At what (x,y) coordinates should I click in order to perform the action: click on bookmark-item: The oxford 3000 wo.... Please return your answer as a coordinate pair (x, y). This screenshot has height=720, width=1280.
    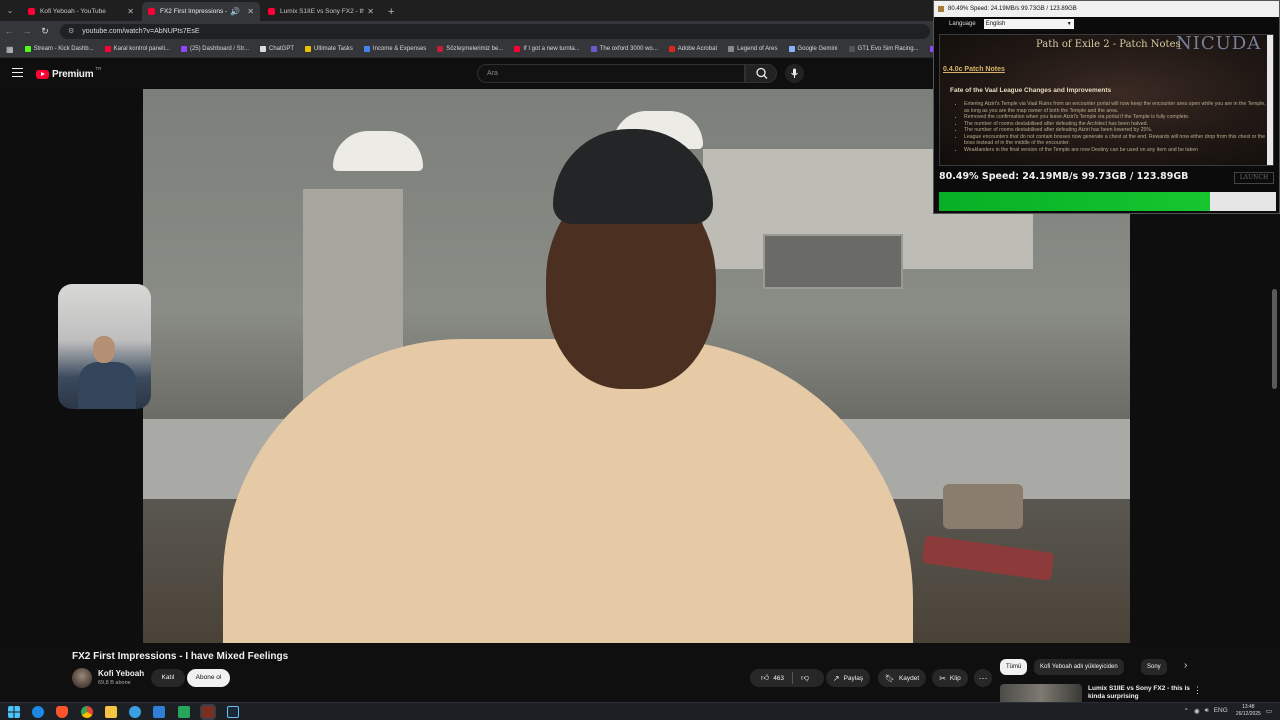
    Looking at the image, I should click on (624, 49).